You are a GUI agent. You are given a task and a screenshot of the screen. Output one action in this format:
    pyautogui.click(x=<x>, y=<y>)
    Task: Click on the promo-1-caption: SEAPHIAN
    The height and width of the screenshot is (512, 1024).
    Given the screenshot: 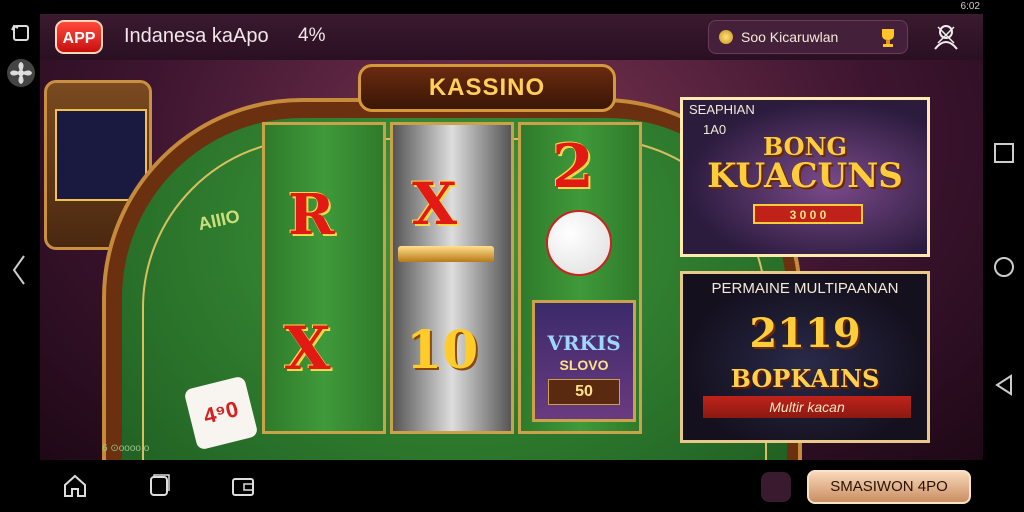 What is the action you would take?
    pyautogui.click(x=722, y=109)
    